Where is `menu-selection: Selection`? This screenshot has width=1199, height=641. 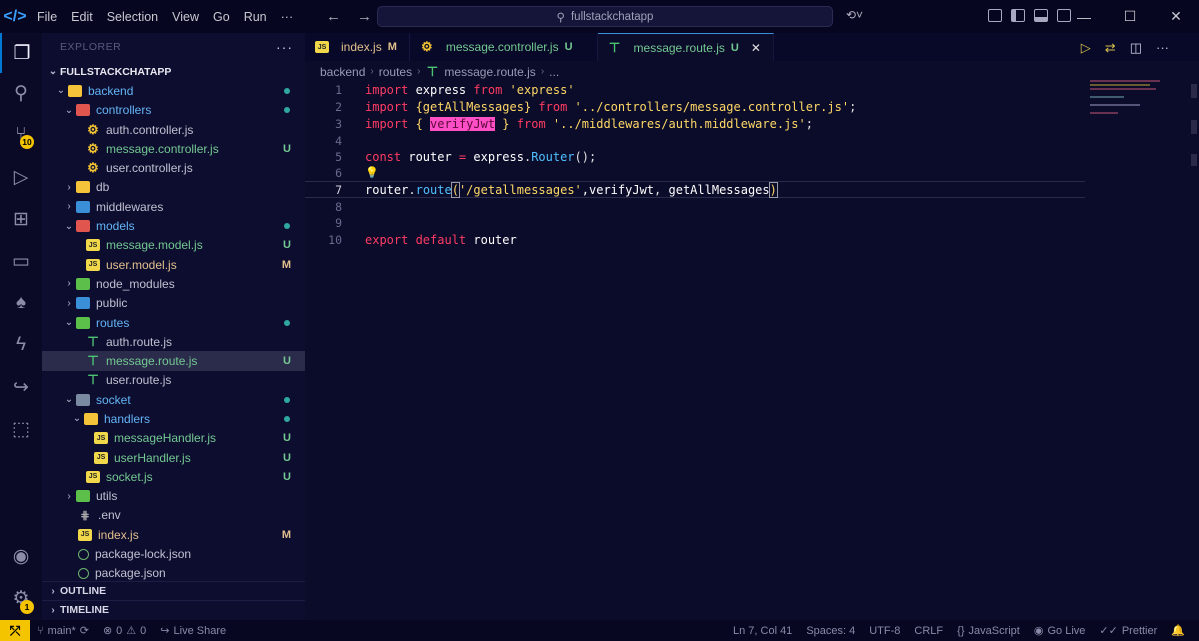
menu-selection: Selection is located at coordinates (132, 17).